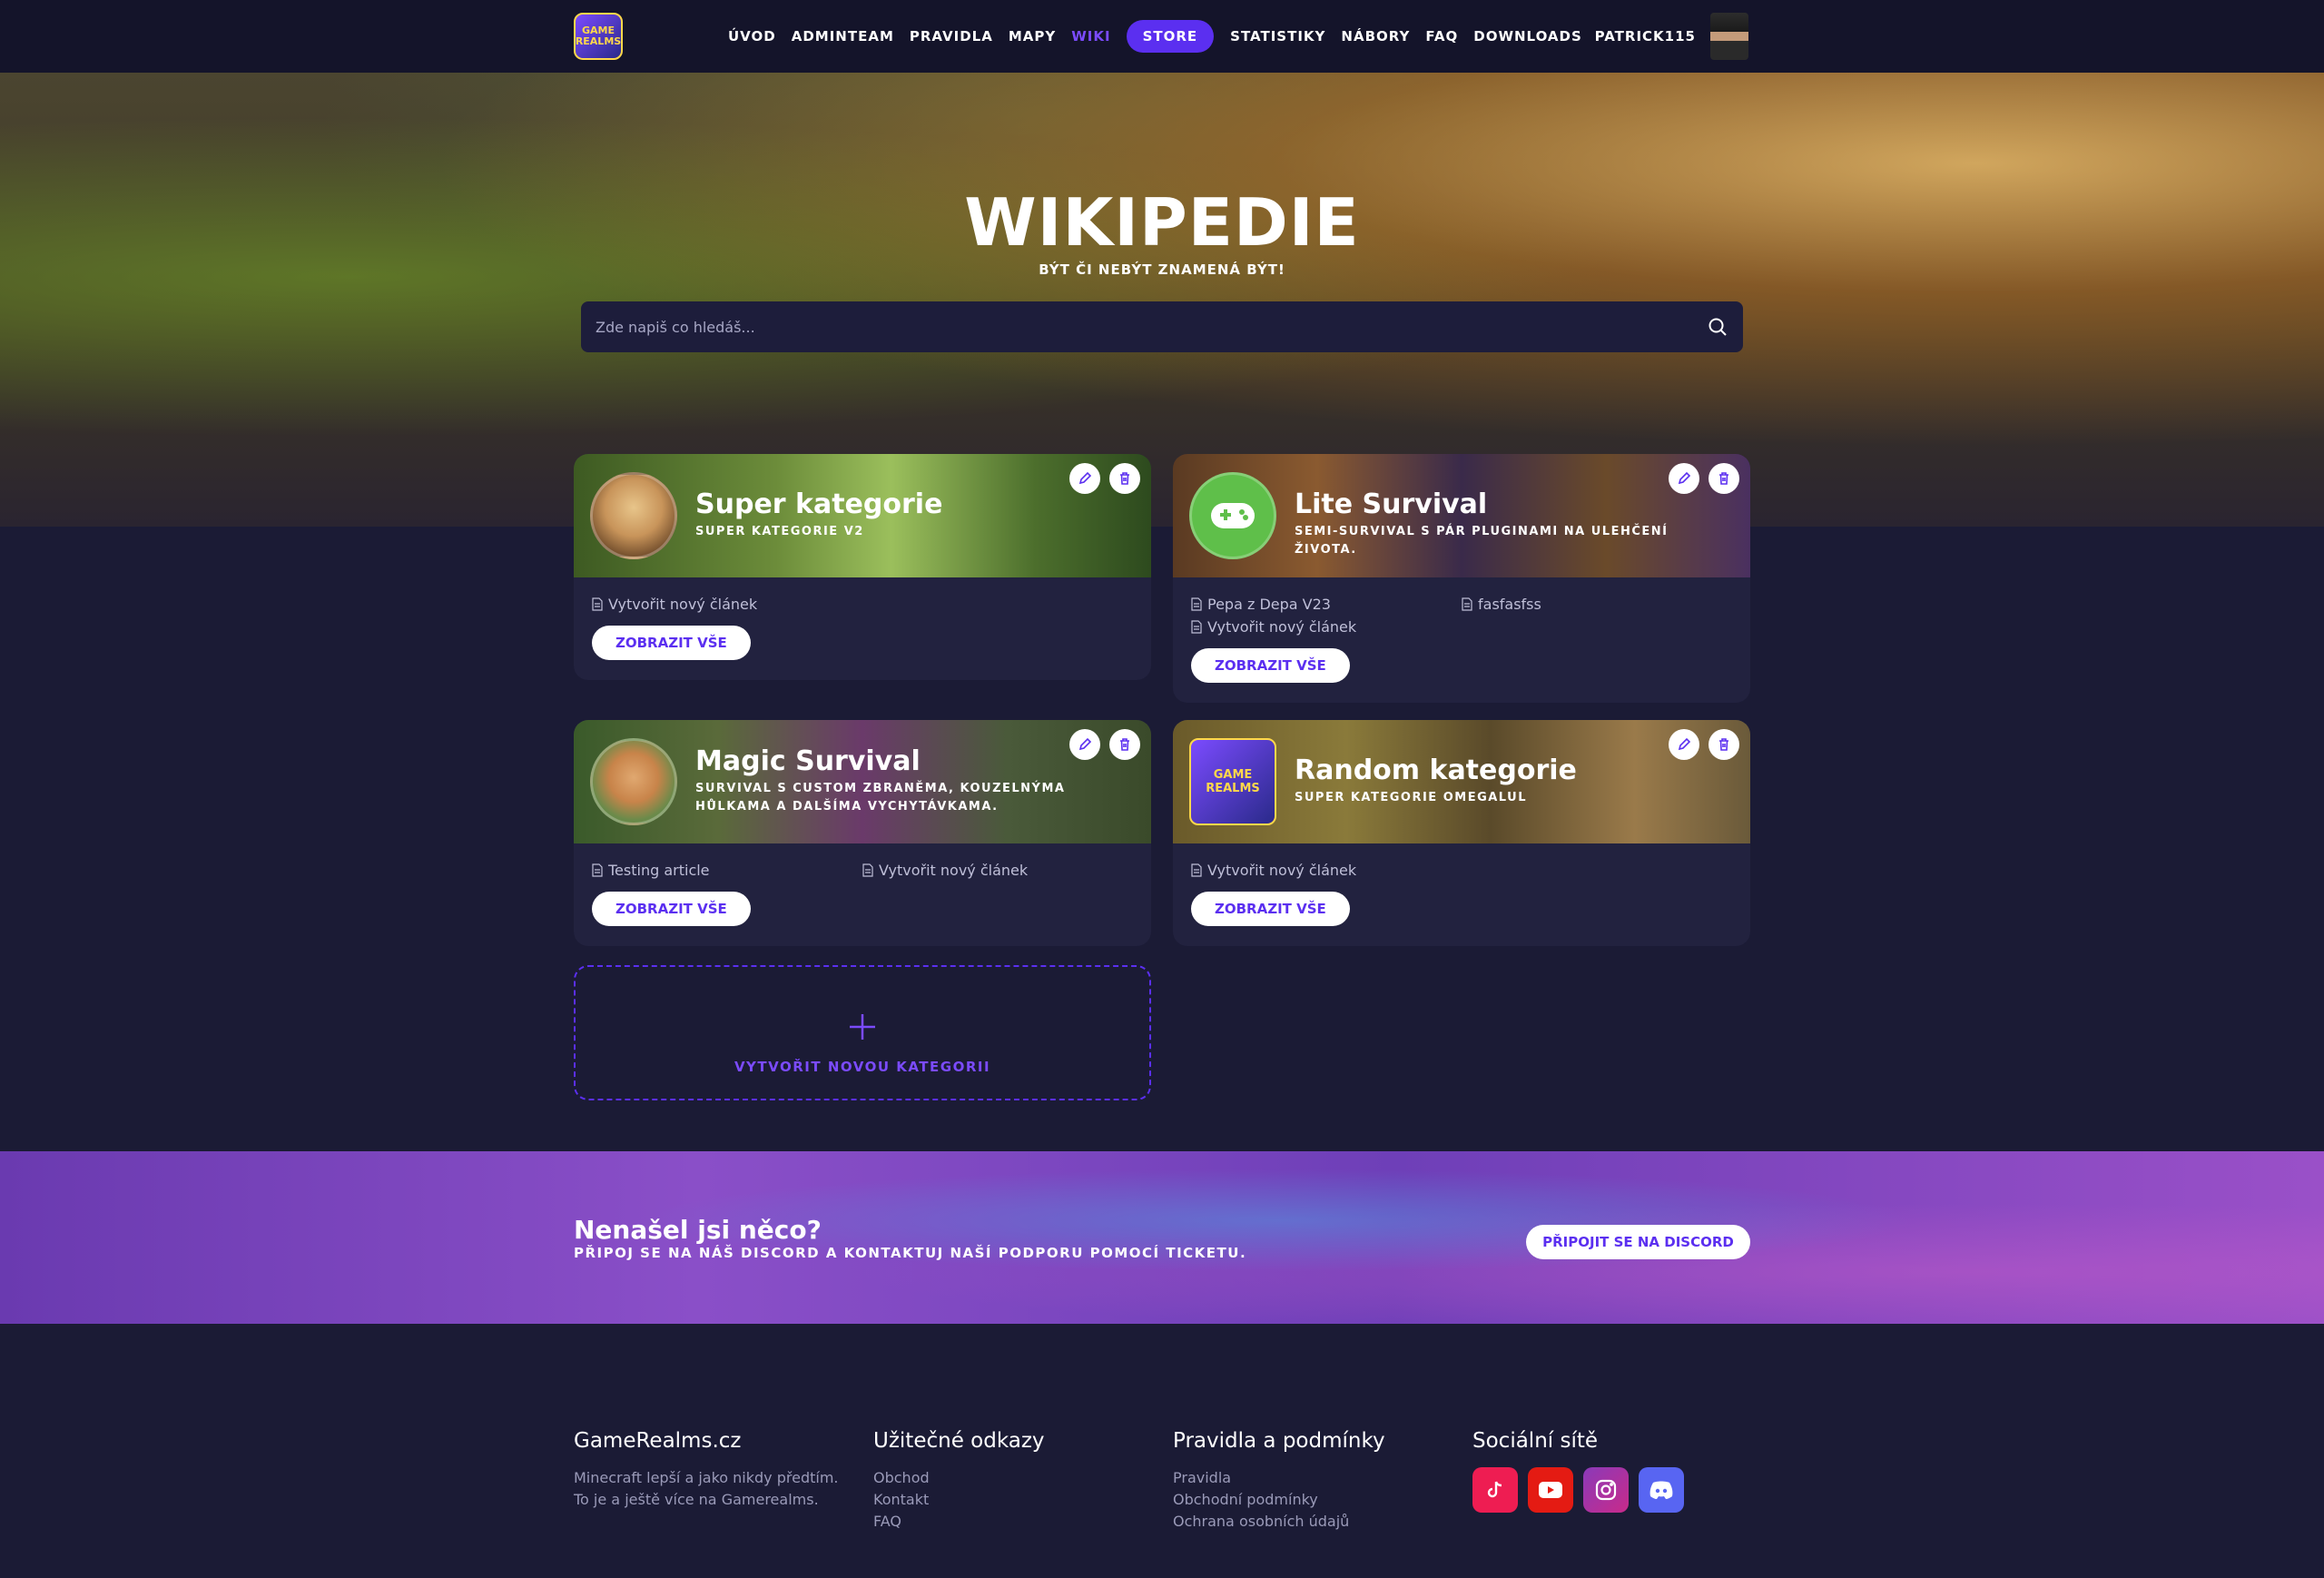  Describe the element at coordinates (779, 531) in the screenshot. I see `category-description: SUPER KATEGORIE V2` at that location.